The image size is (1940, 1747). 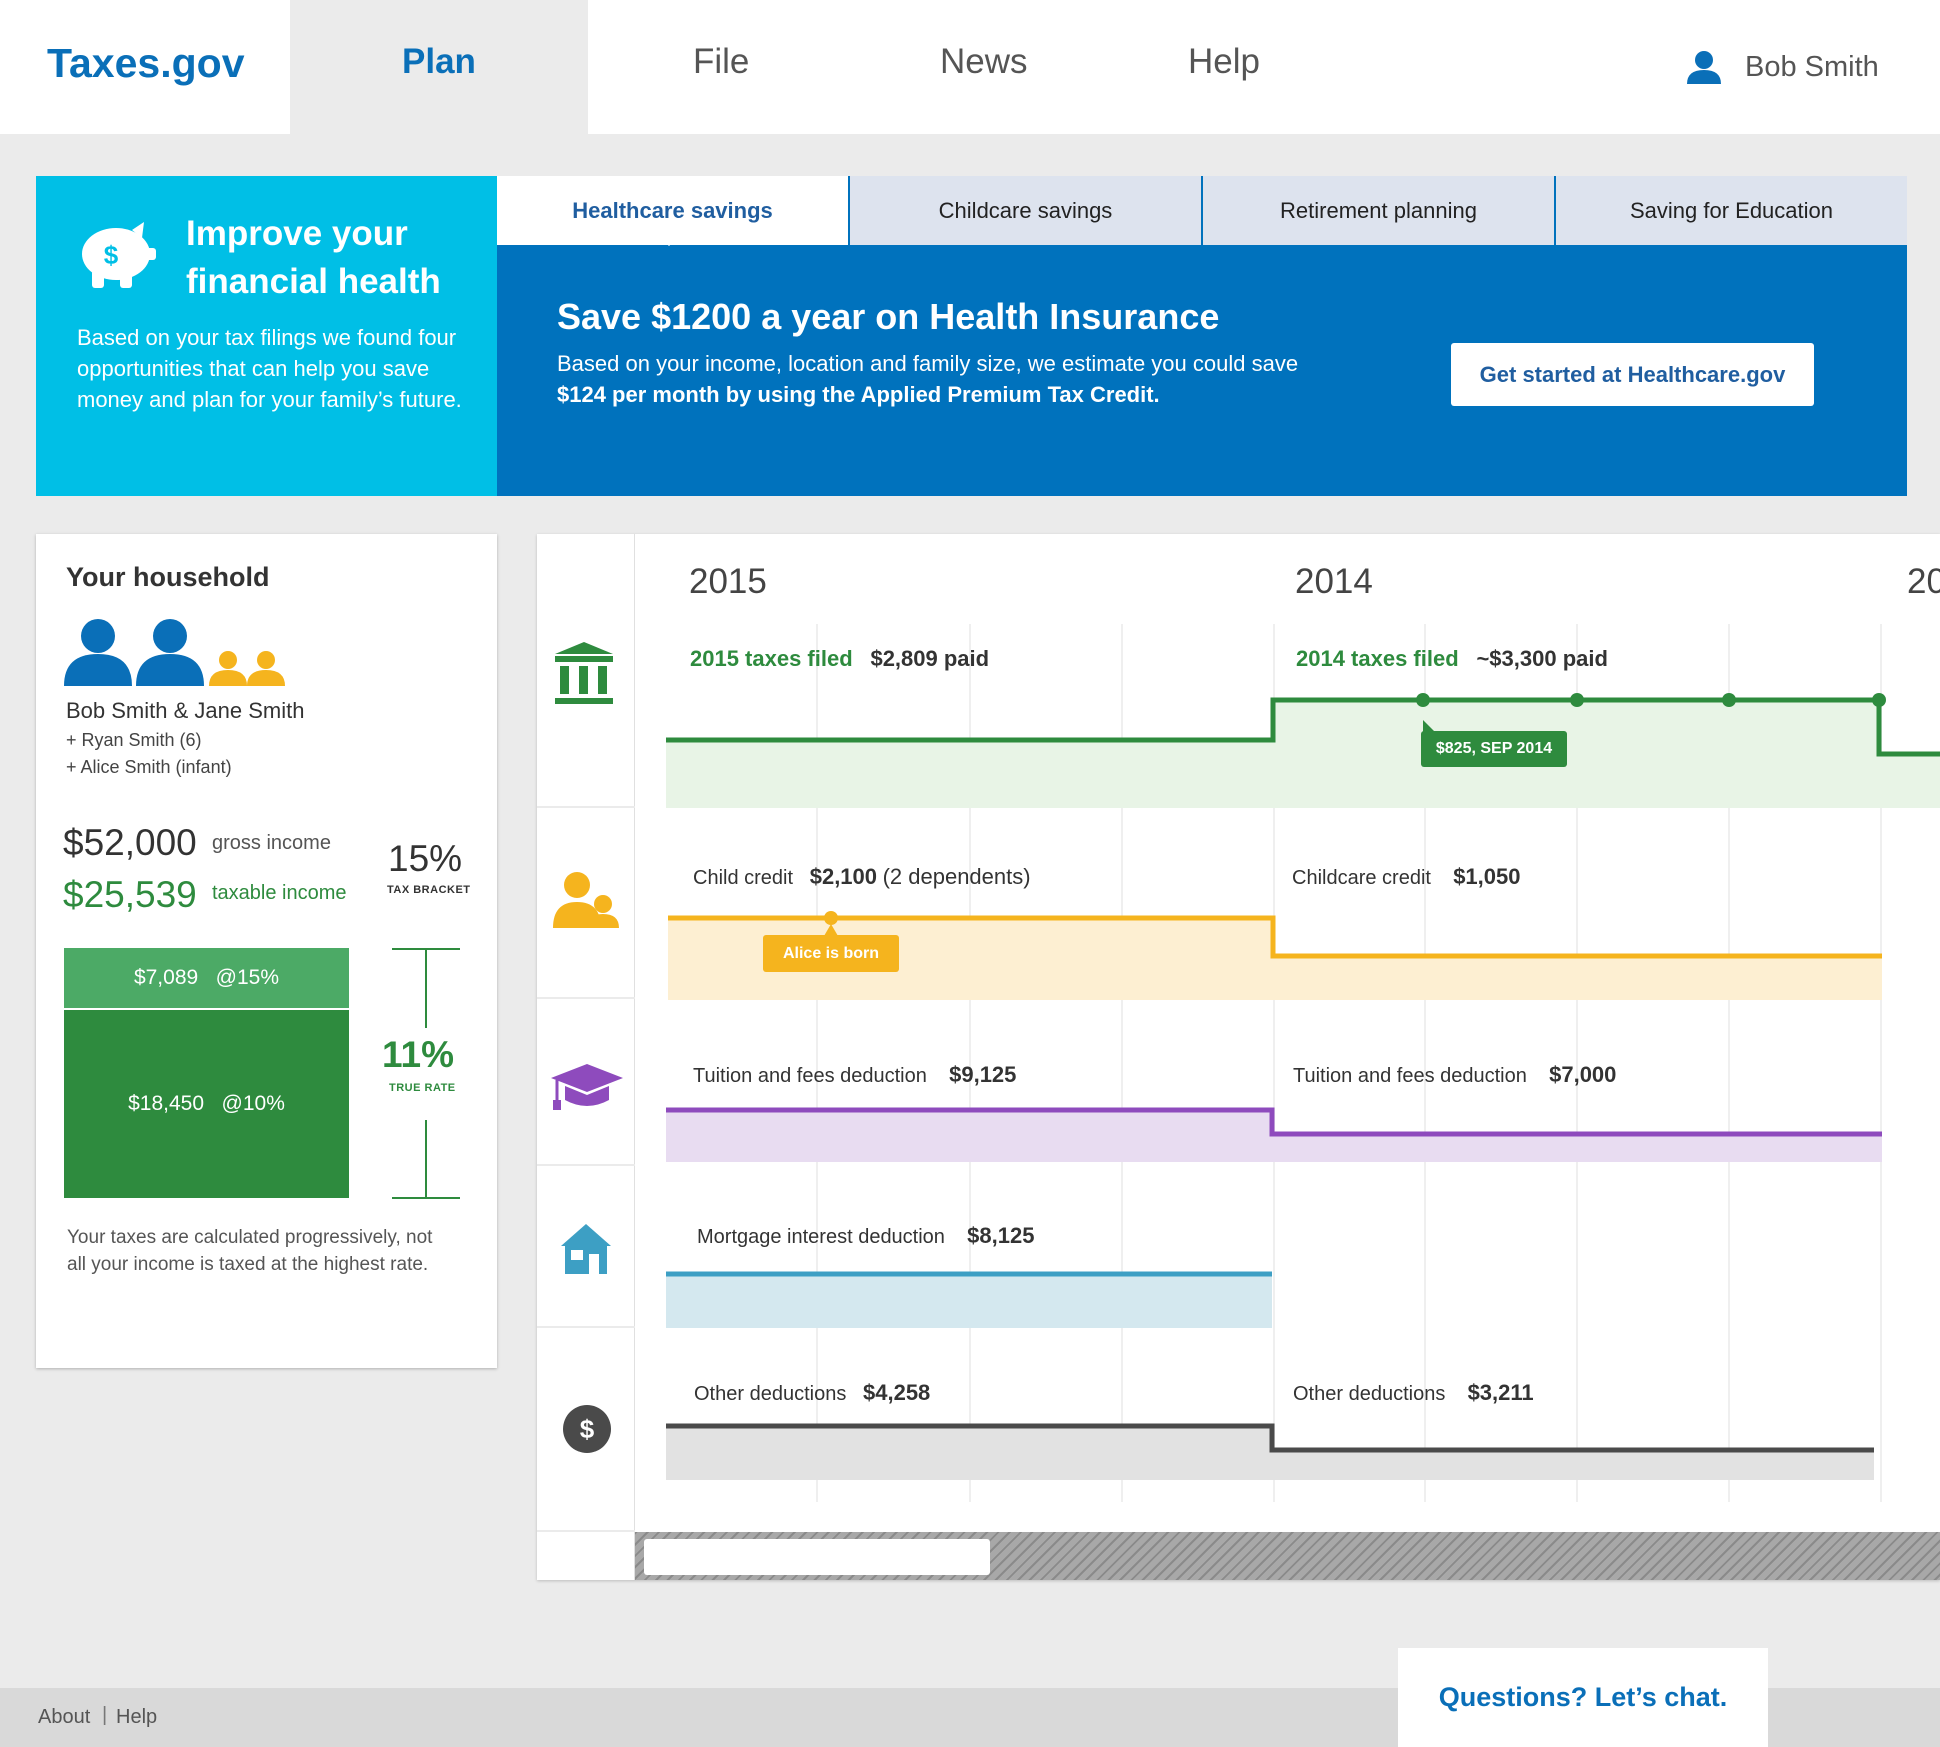 What do you see at coordinates (721, 62) in the screenshot?
I see `nav-file: File` at bounding box center [721, 62].